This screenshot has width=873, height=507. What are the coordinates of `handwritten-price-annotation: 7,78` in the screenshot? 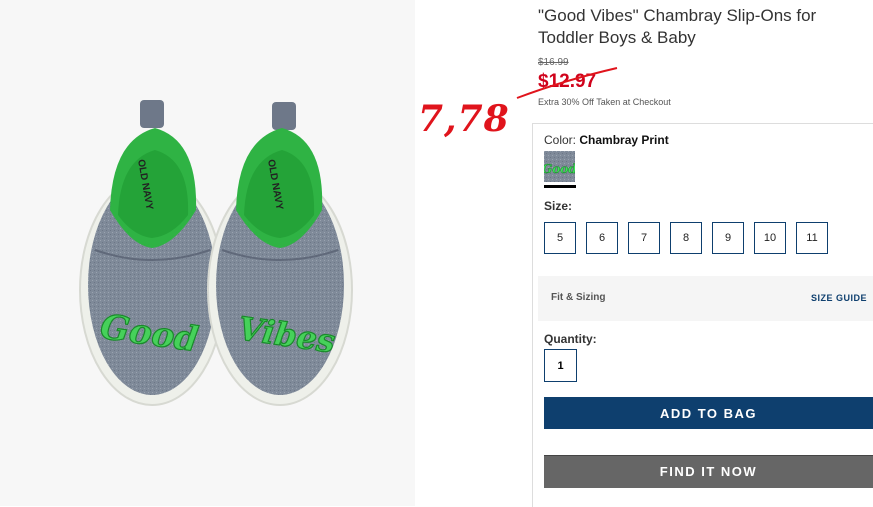 It's located at (464, 119).